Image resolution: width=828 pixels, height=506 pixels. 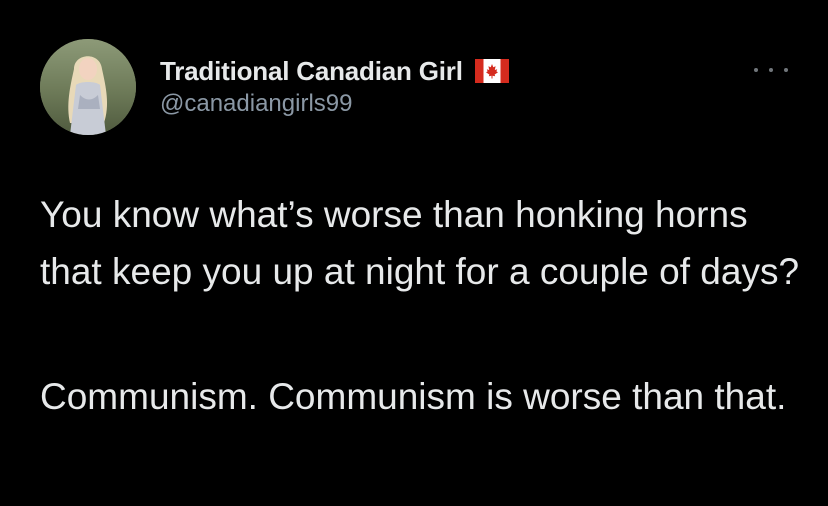 What do you see at coordinates (491, 71) in the screenshot?
I see `canada-flag-icon` at bounding box center [491, 71].